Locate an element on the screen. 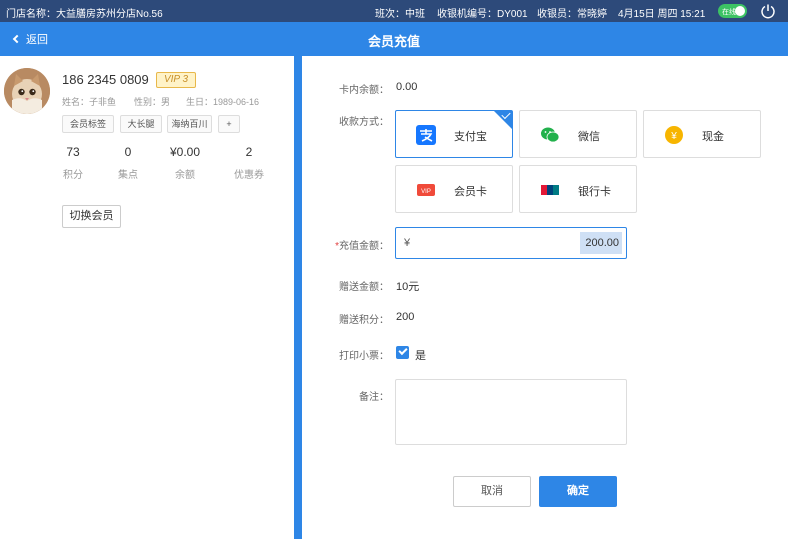  recharge-amount-text: 充值金额： is located at coordinates (364, 246).